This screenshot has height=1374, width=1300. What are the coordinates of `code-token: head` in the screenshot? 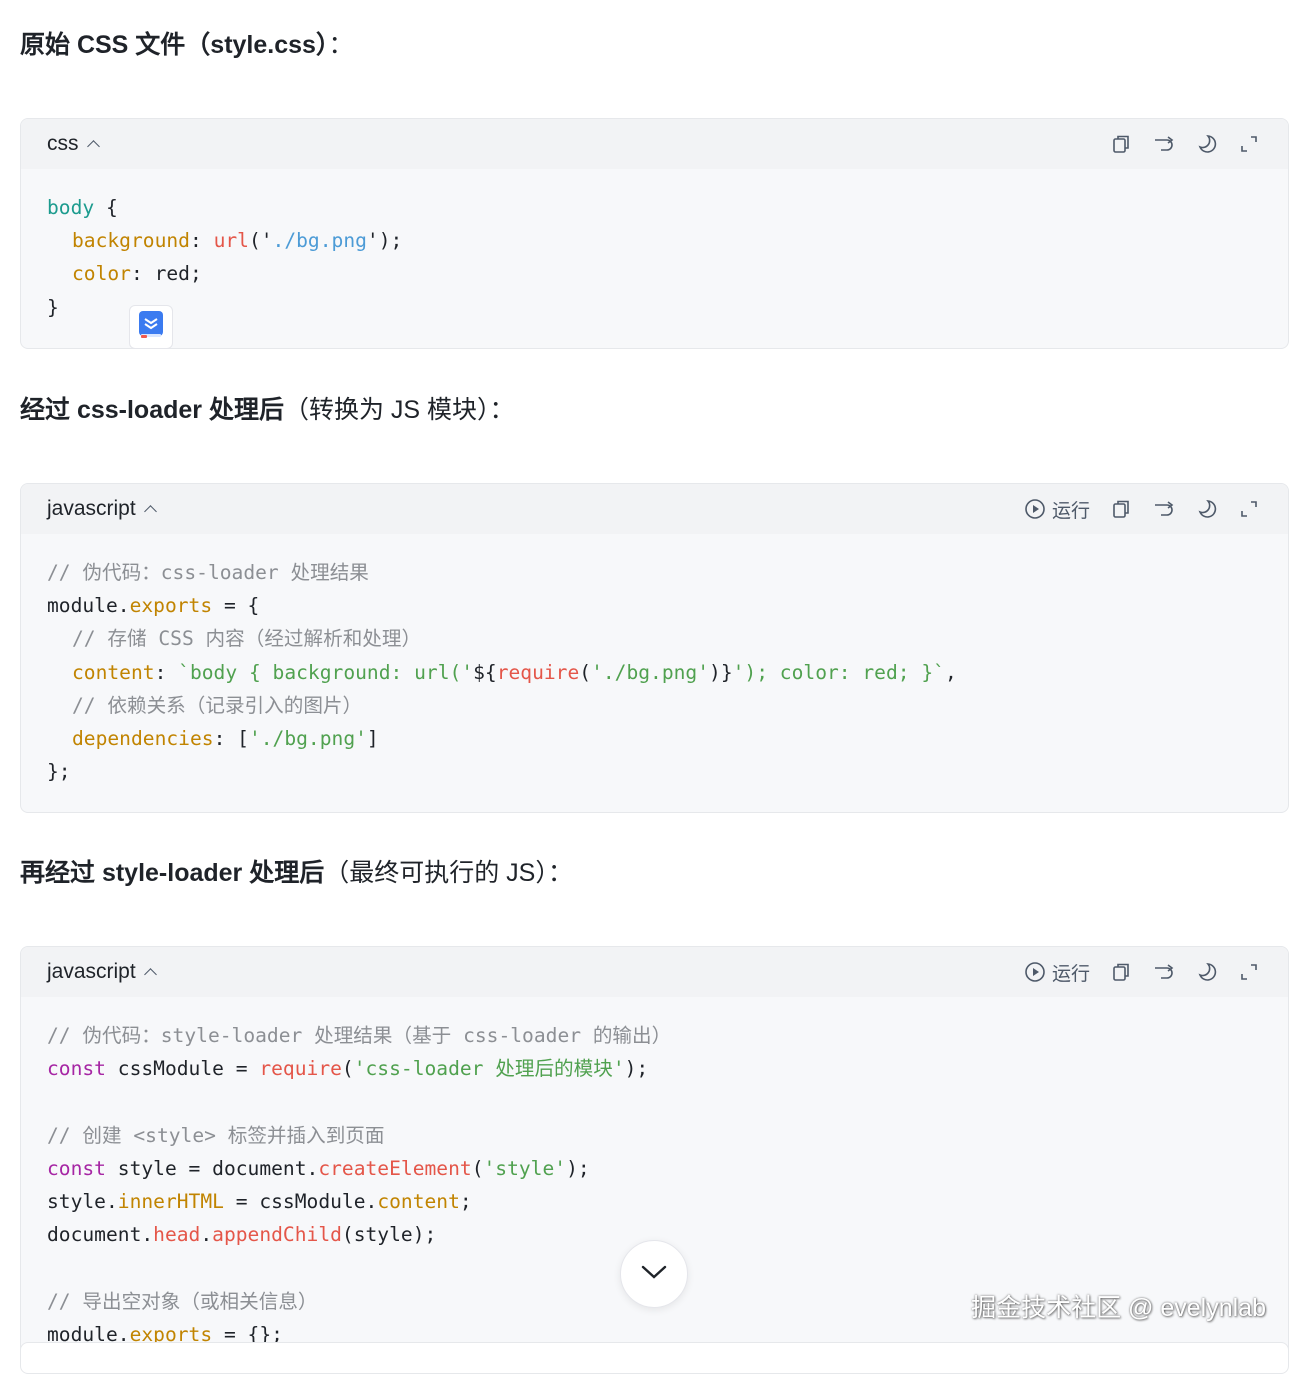 It's located at (177, 1235).